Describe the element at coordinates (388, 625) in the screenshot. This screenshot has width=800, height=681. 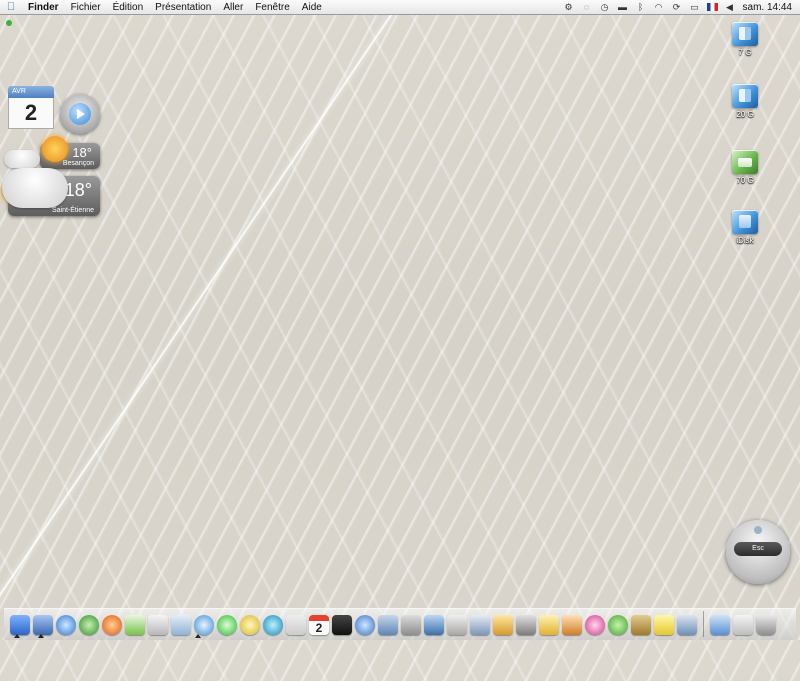
I see `iphoto-icon` at that location.